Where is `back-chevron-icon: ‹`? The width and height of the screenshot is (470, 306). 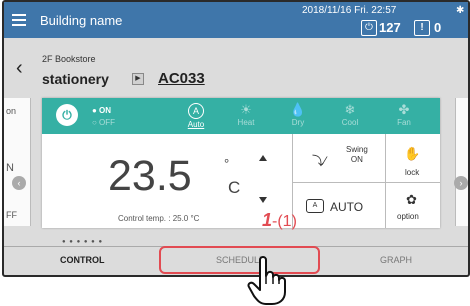
back-chevron-icon: ‹ is located at coordinates (19, 68).